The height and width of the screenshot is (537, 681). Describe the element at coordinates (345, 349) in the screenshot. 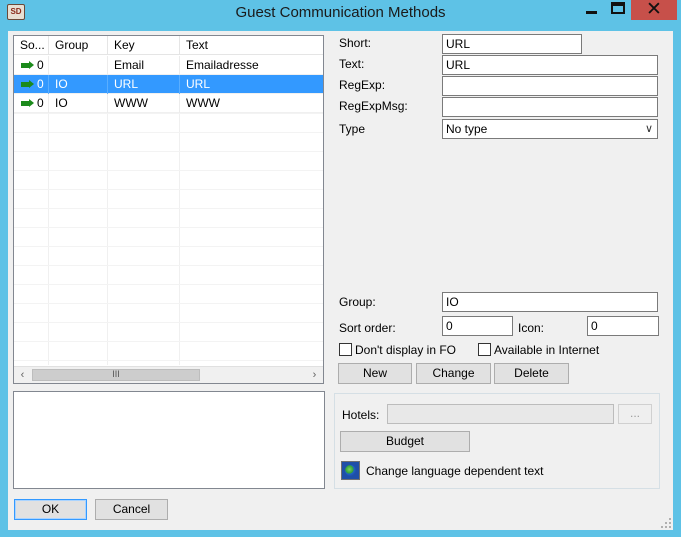

I see `dont-display-checkbox` at that location.